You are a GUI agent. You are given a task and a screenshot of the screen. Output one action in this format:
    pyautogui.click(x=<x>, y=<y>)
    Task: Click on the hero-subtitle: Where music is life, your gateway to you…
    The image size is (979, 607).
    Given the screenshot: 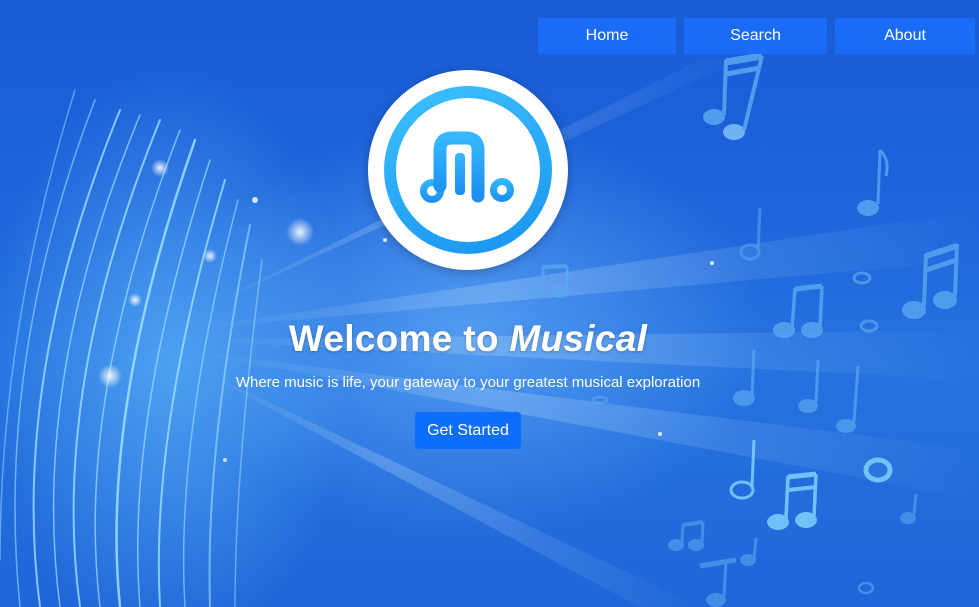 What is the action you would take?
    pyautogui.click(x=468, y=382)
    